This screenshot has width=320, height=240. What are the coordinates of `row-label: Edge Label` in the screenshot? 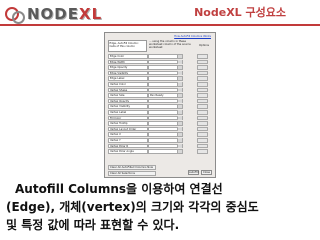 It's located at (128, 78).